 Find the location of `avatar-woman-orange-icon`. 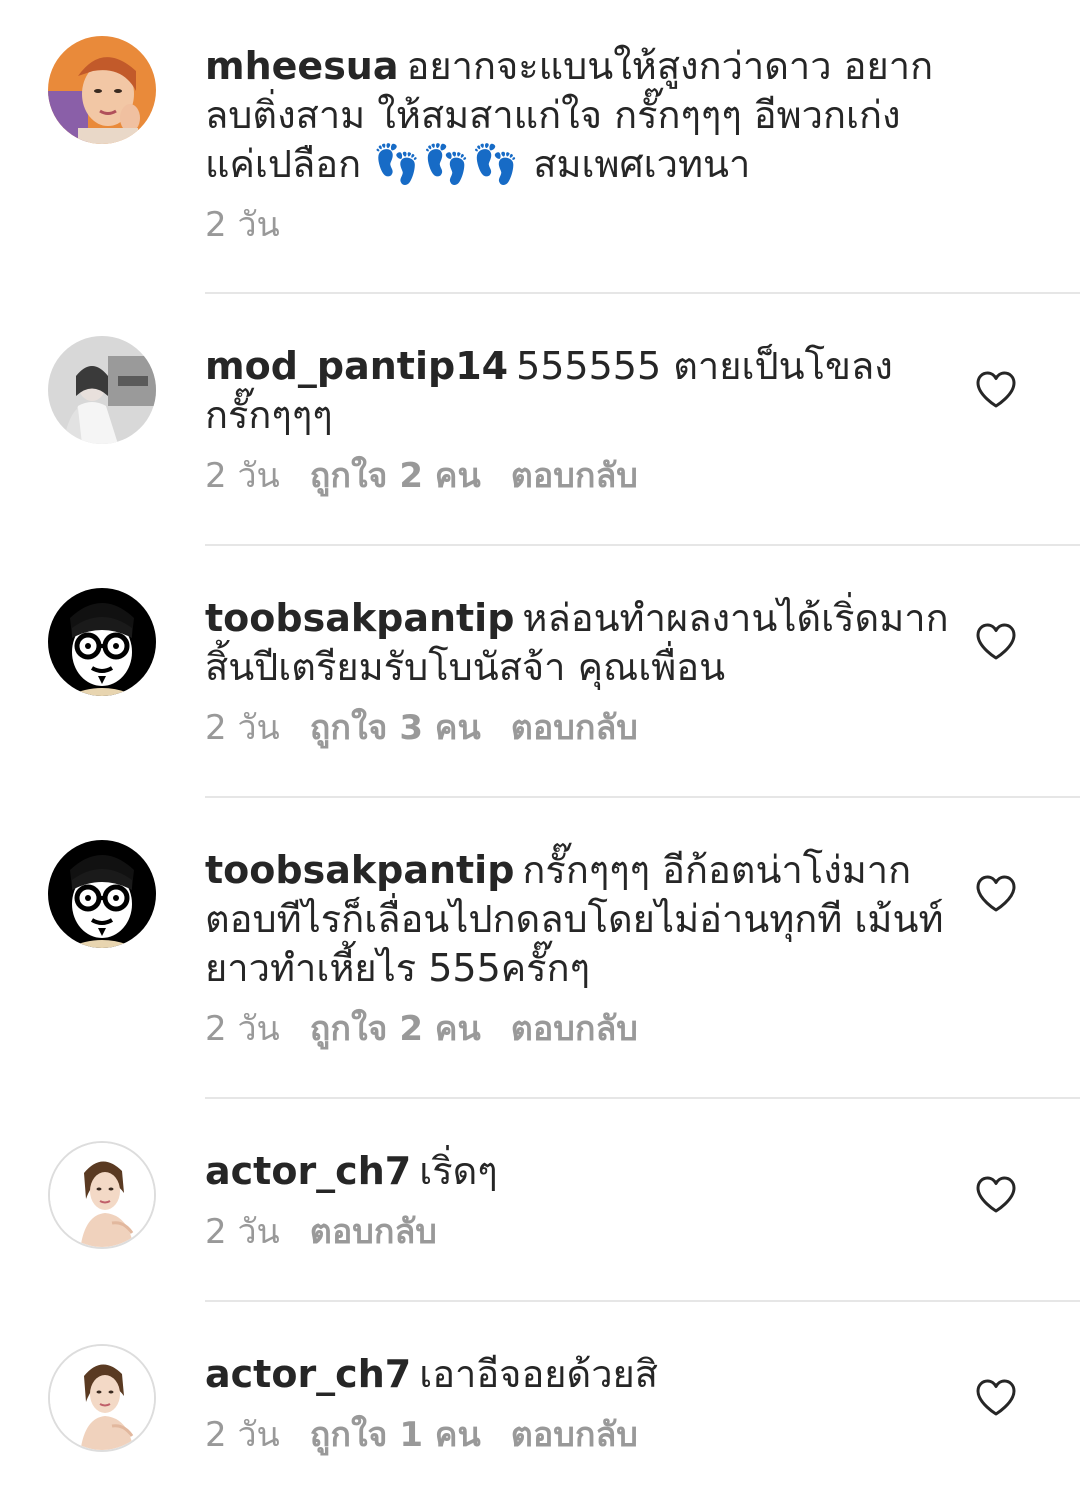

avatar-woman-orange-icon is located at coordinates (102, 90).